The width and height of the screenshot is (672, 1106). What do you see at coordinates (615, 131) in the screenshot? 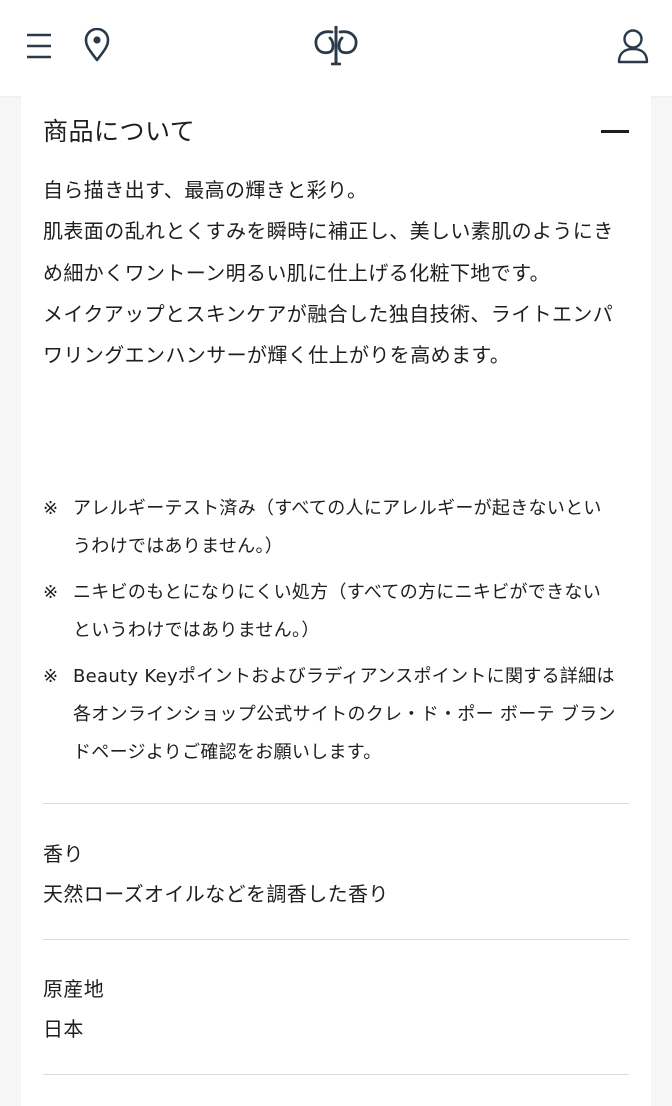
I see `minus-icon` at bounding box center [615, 131].